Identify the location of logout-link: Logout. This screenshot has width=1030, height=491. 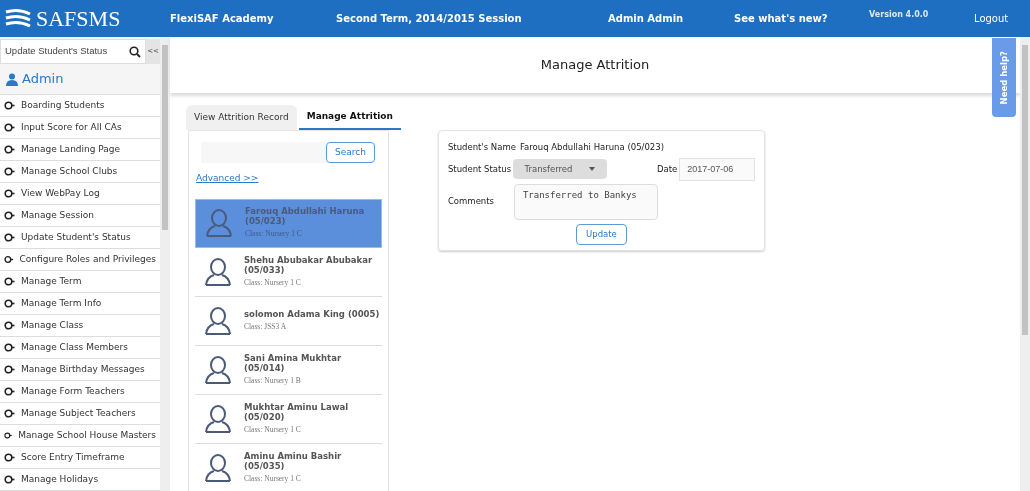
(991, 18).